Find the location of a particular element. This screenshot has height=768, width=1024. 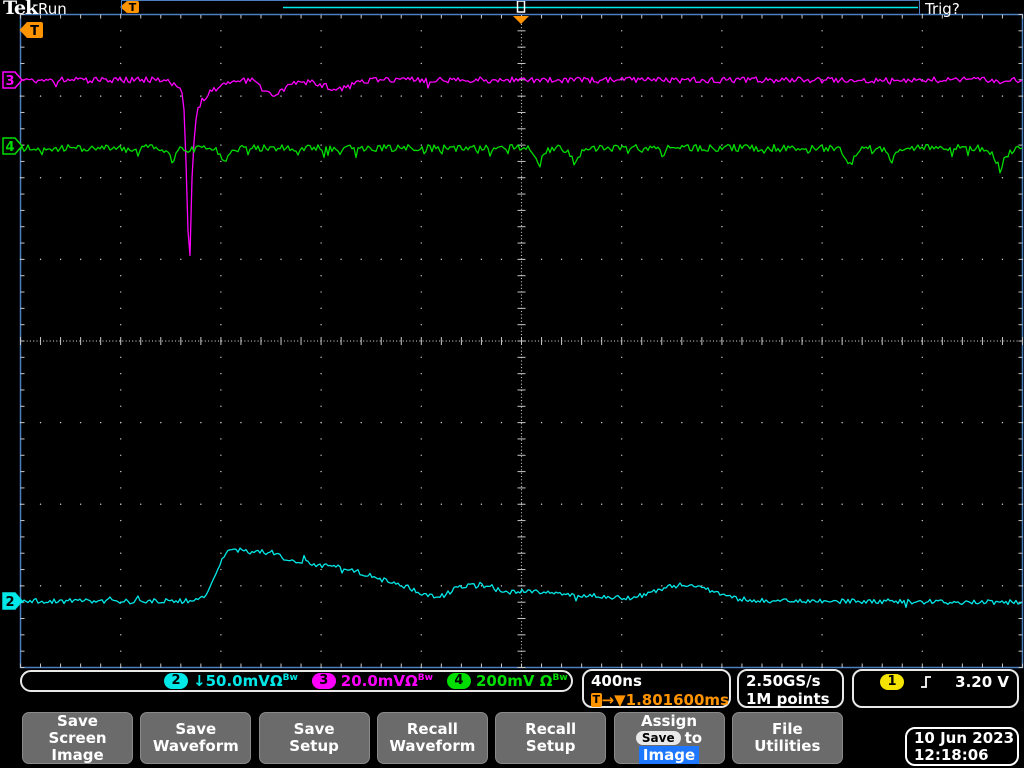

acquisition-readout-box: 2.50GS/s 1M points is located at coordinates (790, 688).